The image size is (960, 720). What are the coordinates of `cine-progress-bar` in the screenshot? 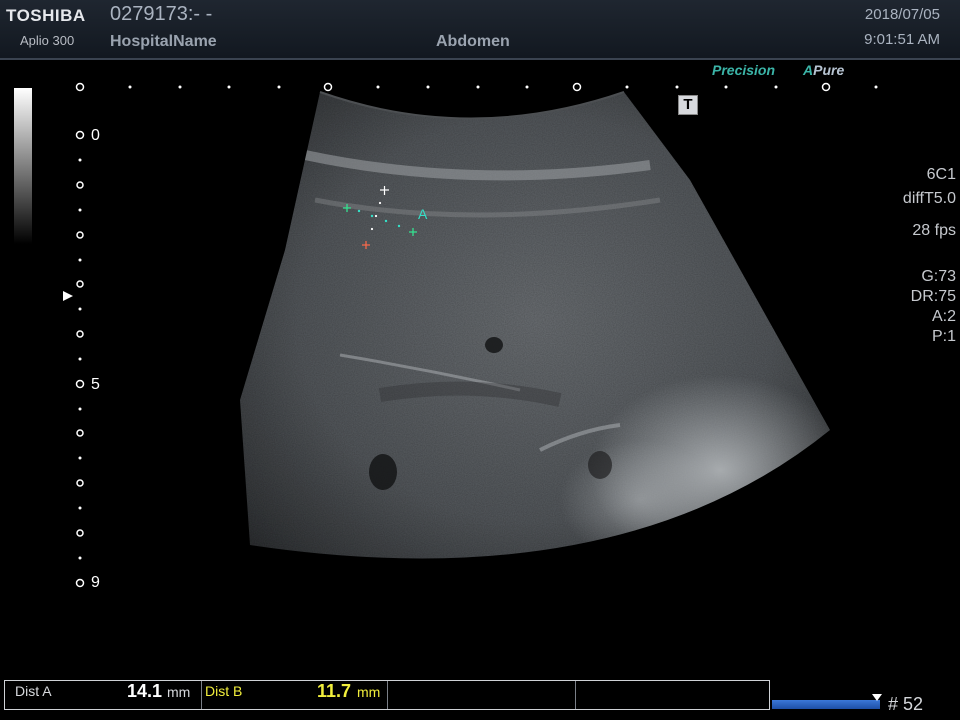 It's located at (826, 704).